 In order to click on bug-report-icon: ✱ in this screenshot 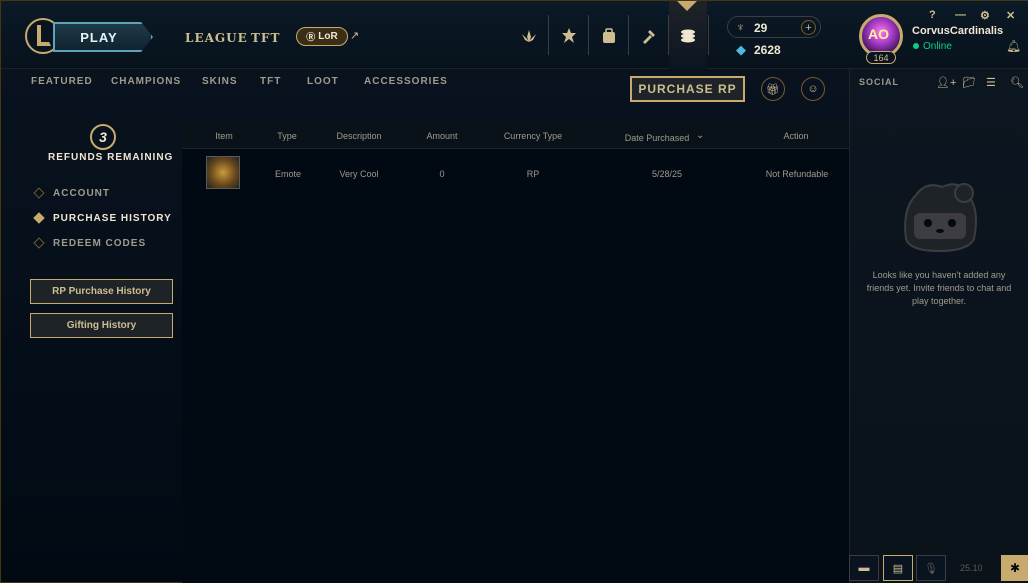, I will do `click(1014, 568)`.